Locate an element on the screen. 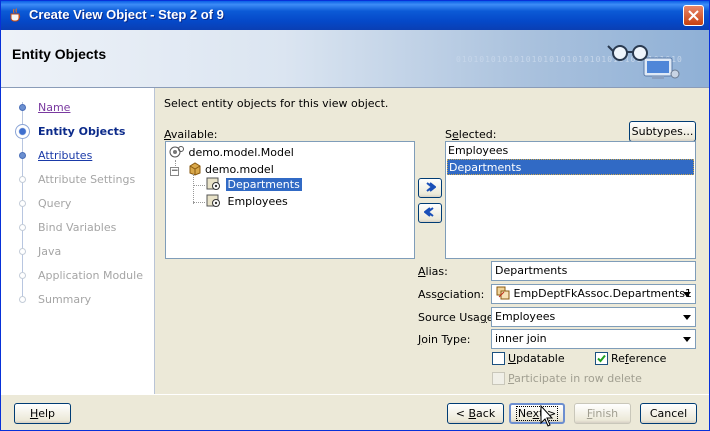 The image size is (710, 431). selected-label: Selected: is located at coordinates (470, 134).